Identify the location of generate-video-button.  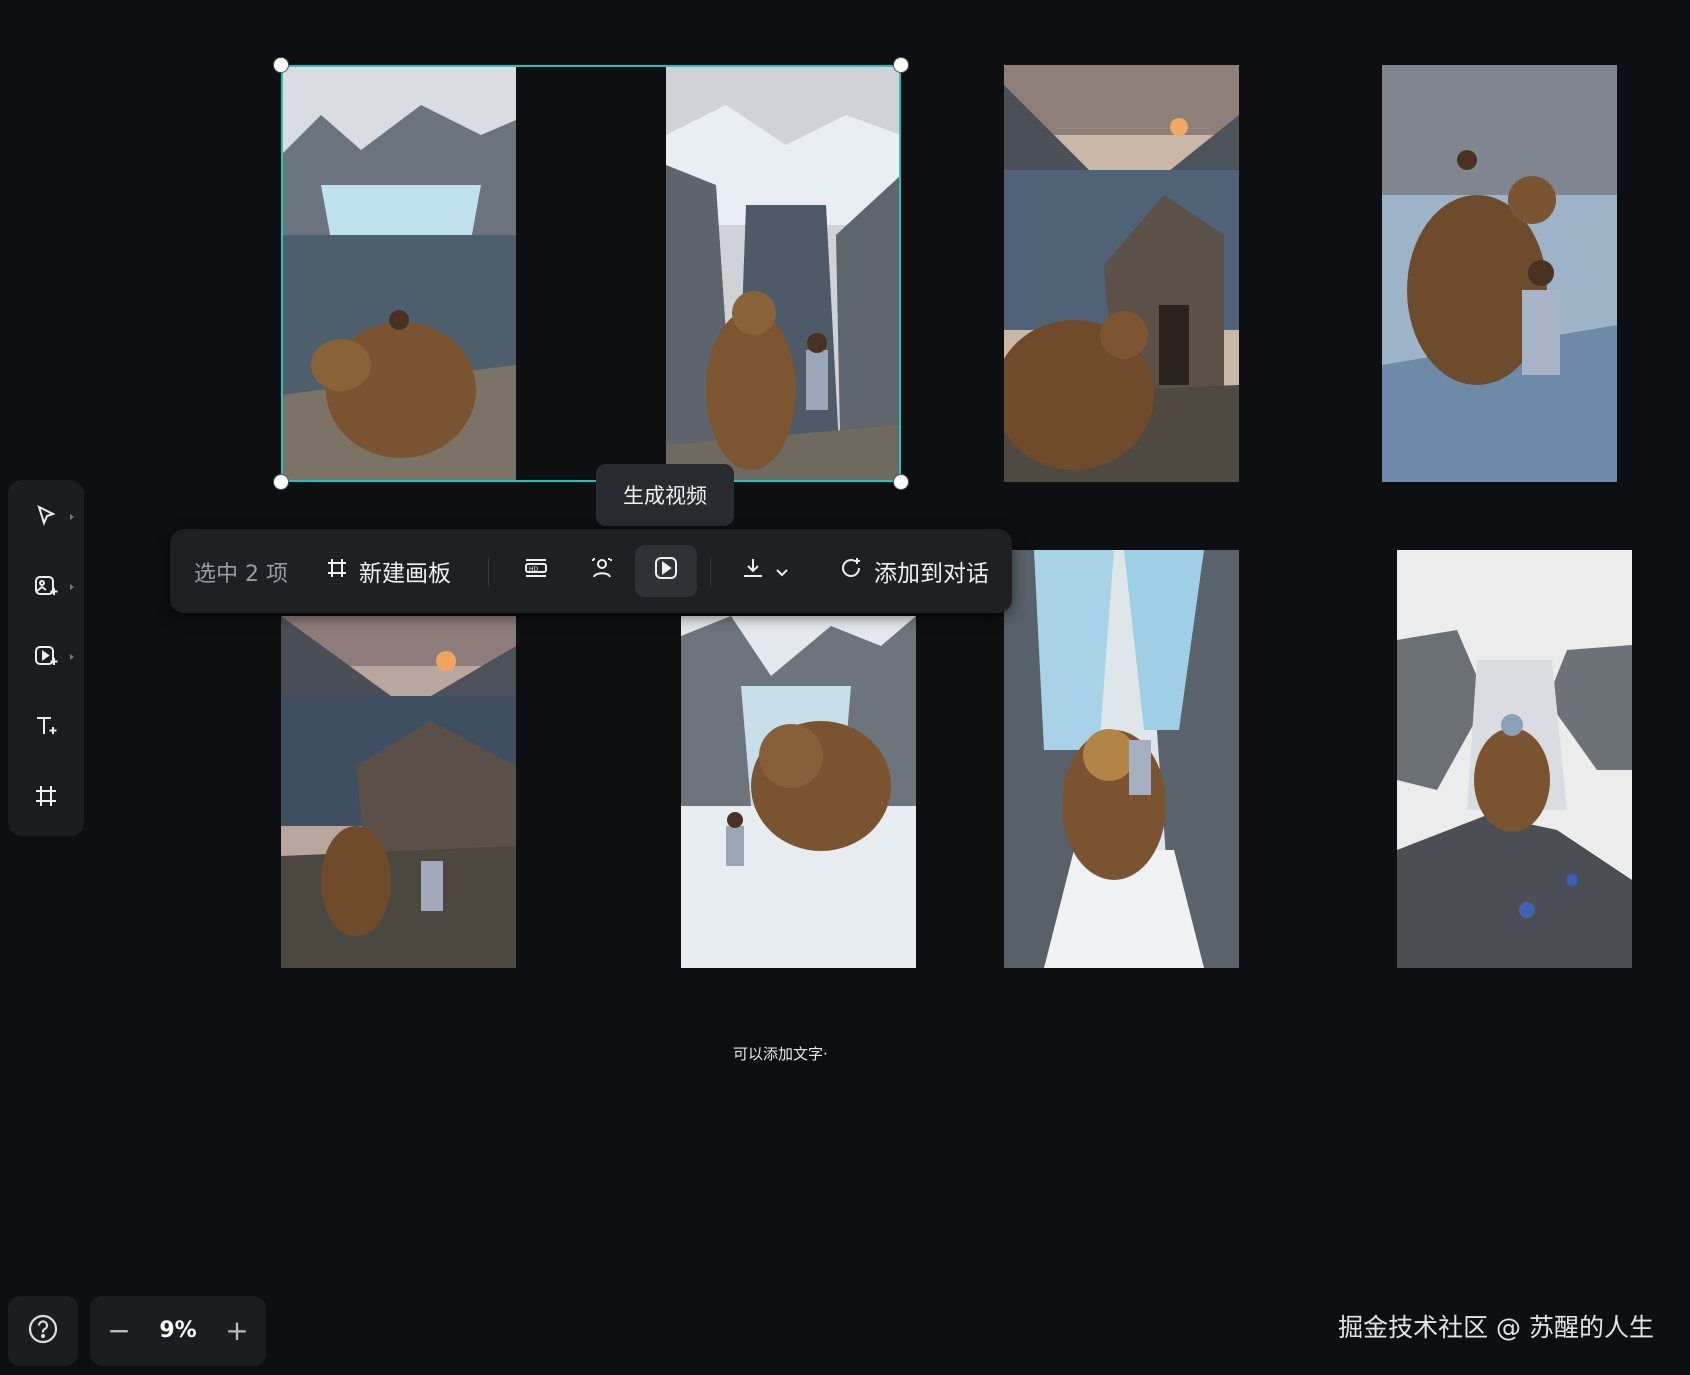
(666, 571).